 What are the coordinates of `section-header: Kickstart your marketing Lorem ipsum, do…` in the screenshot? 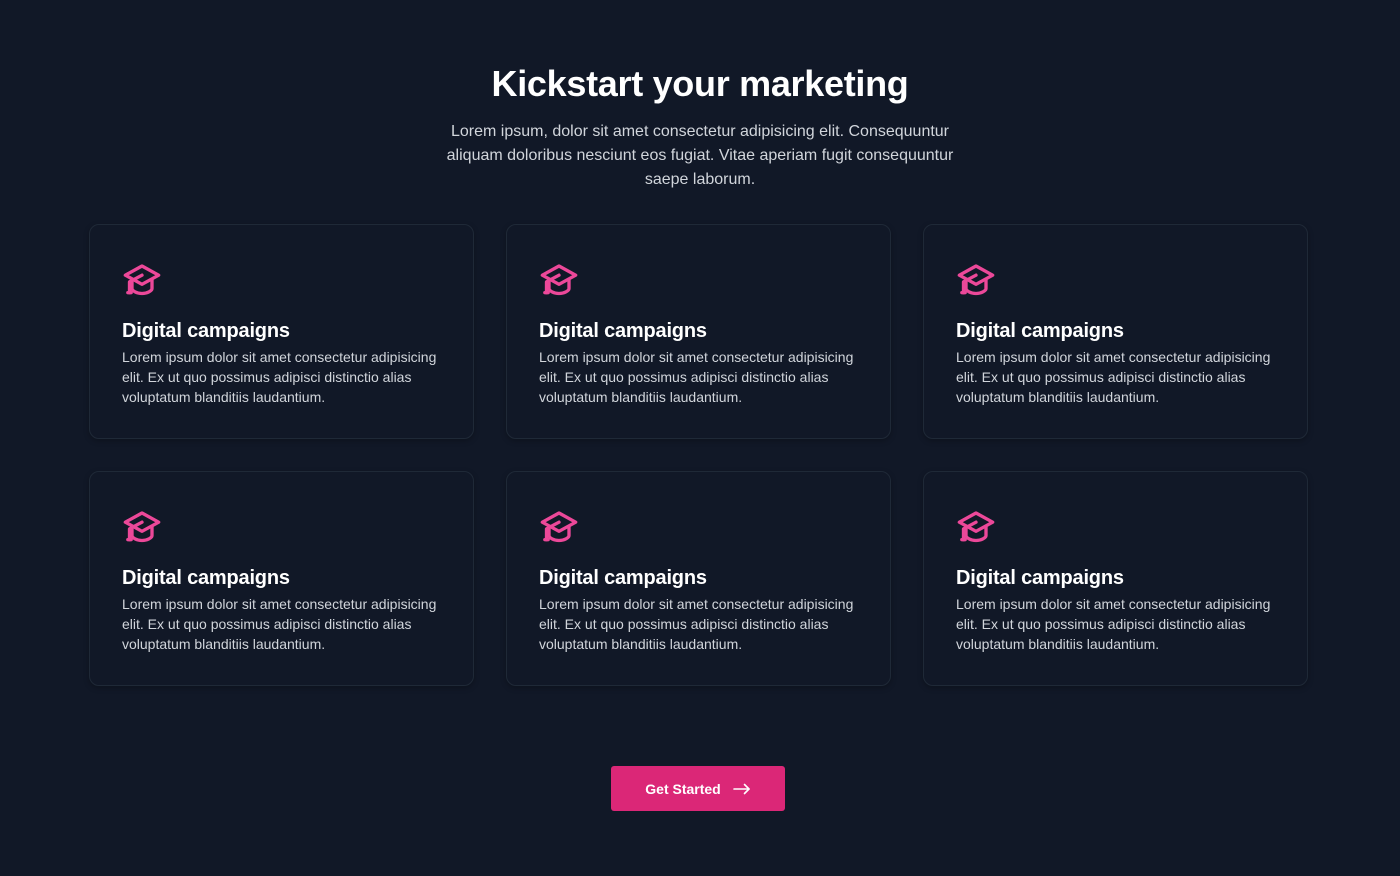 It's located at (700, 127).